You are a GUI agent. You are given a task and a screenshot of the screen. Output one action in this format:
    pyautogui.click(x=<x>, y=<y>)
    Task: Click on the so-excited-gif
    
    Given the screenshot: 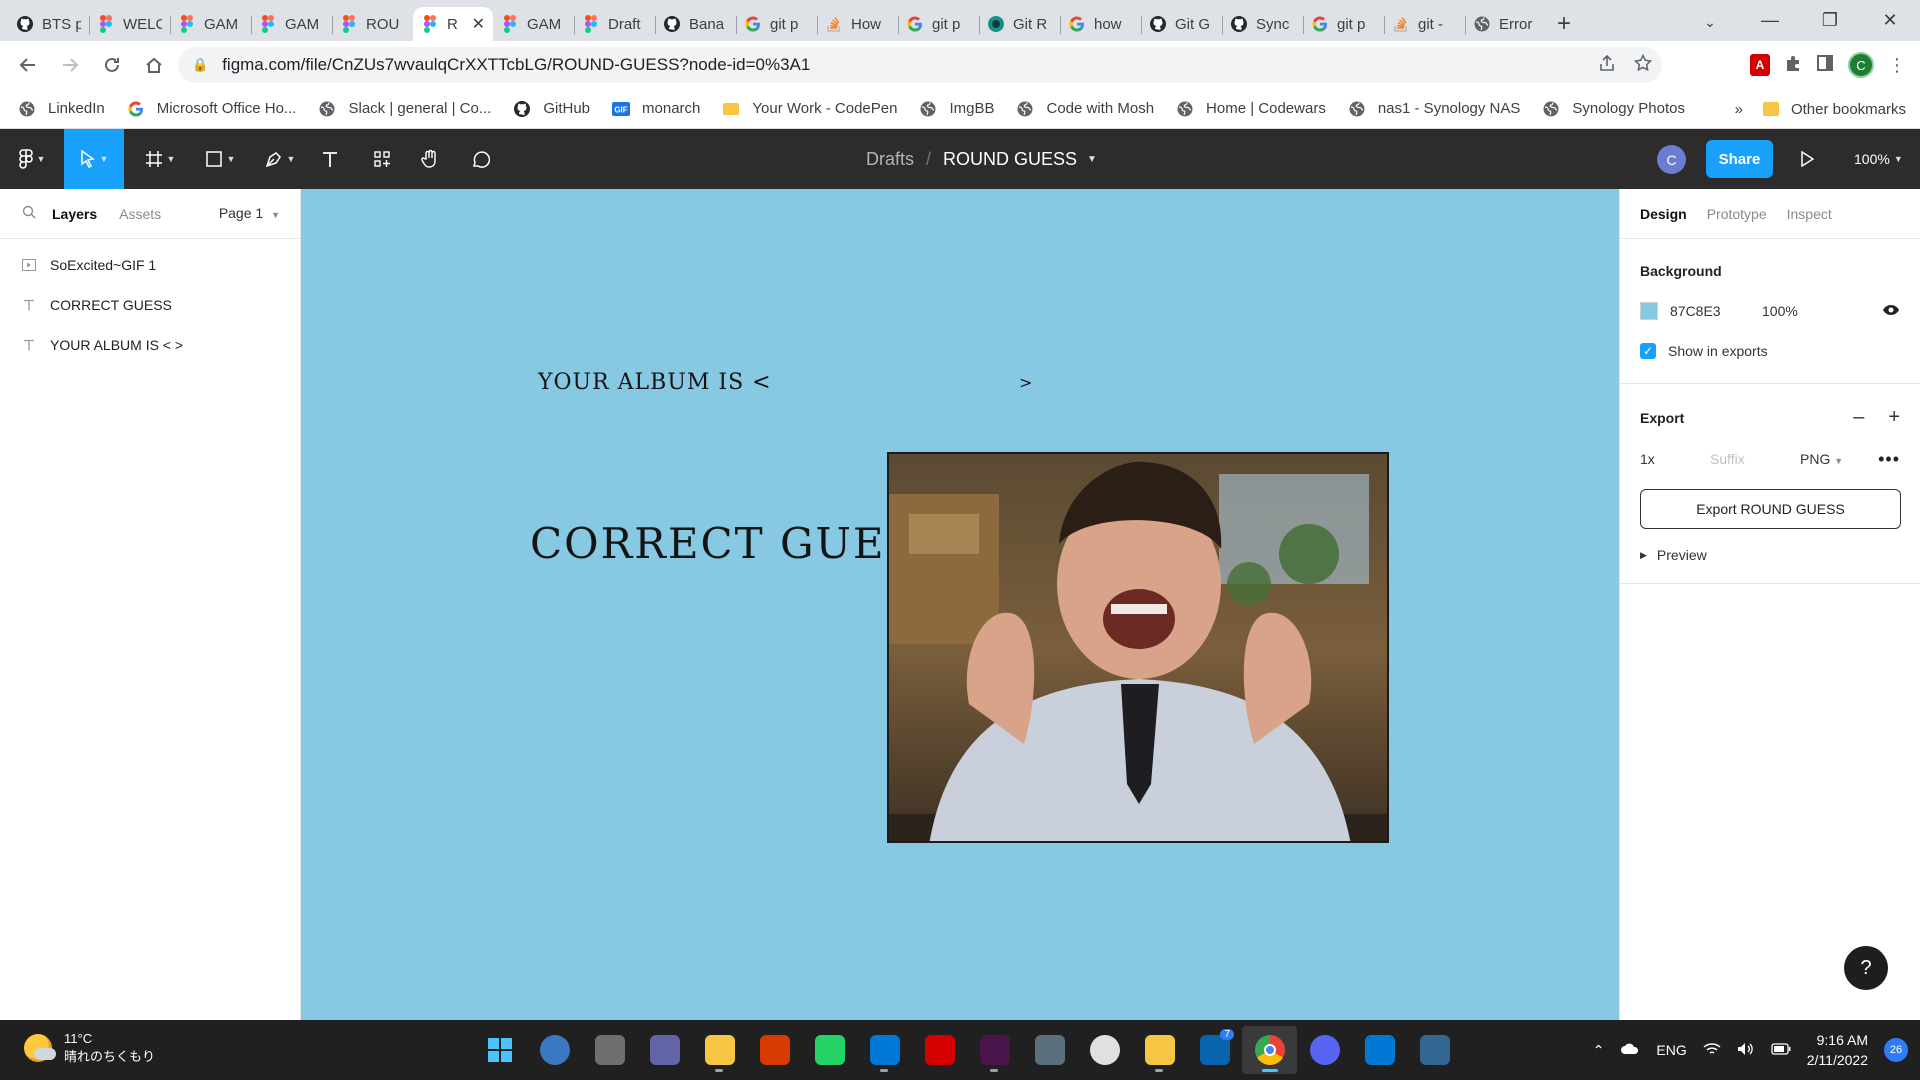 What is the action you would take?
    pyautogui.click(x=1138, y=647)
    